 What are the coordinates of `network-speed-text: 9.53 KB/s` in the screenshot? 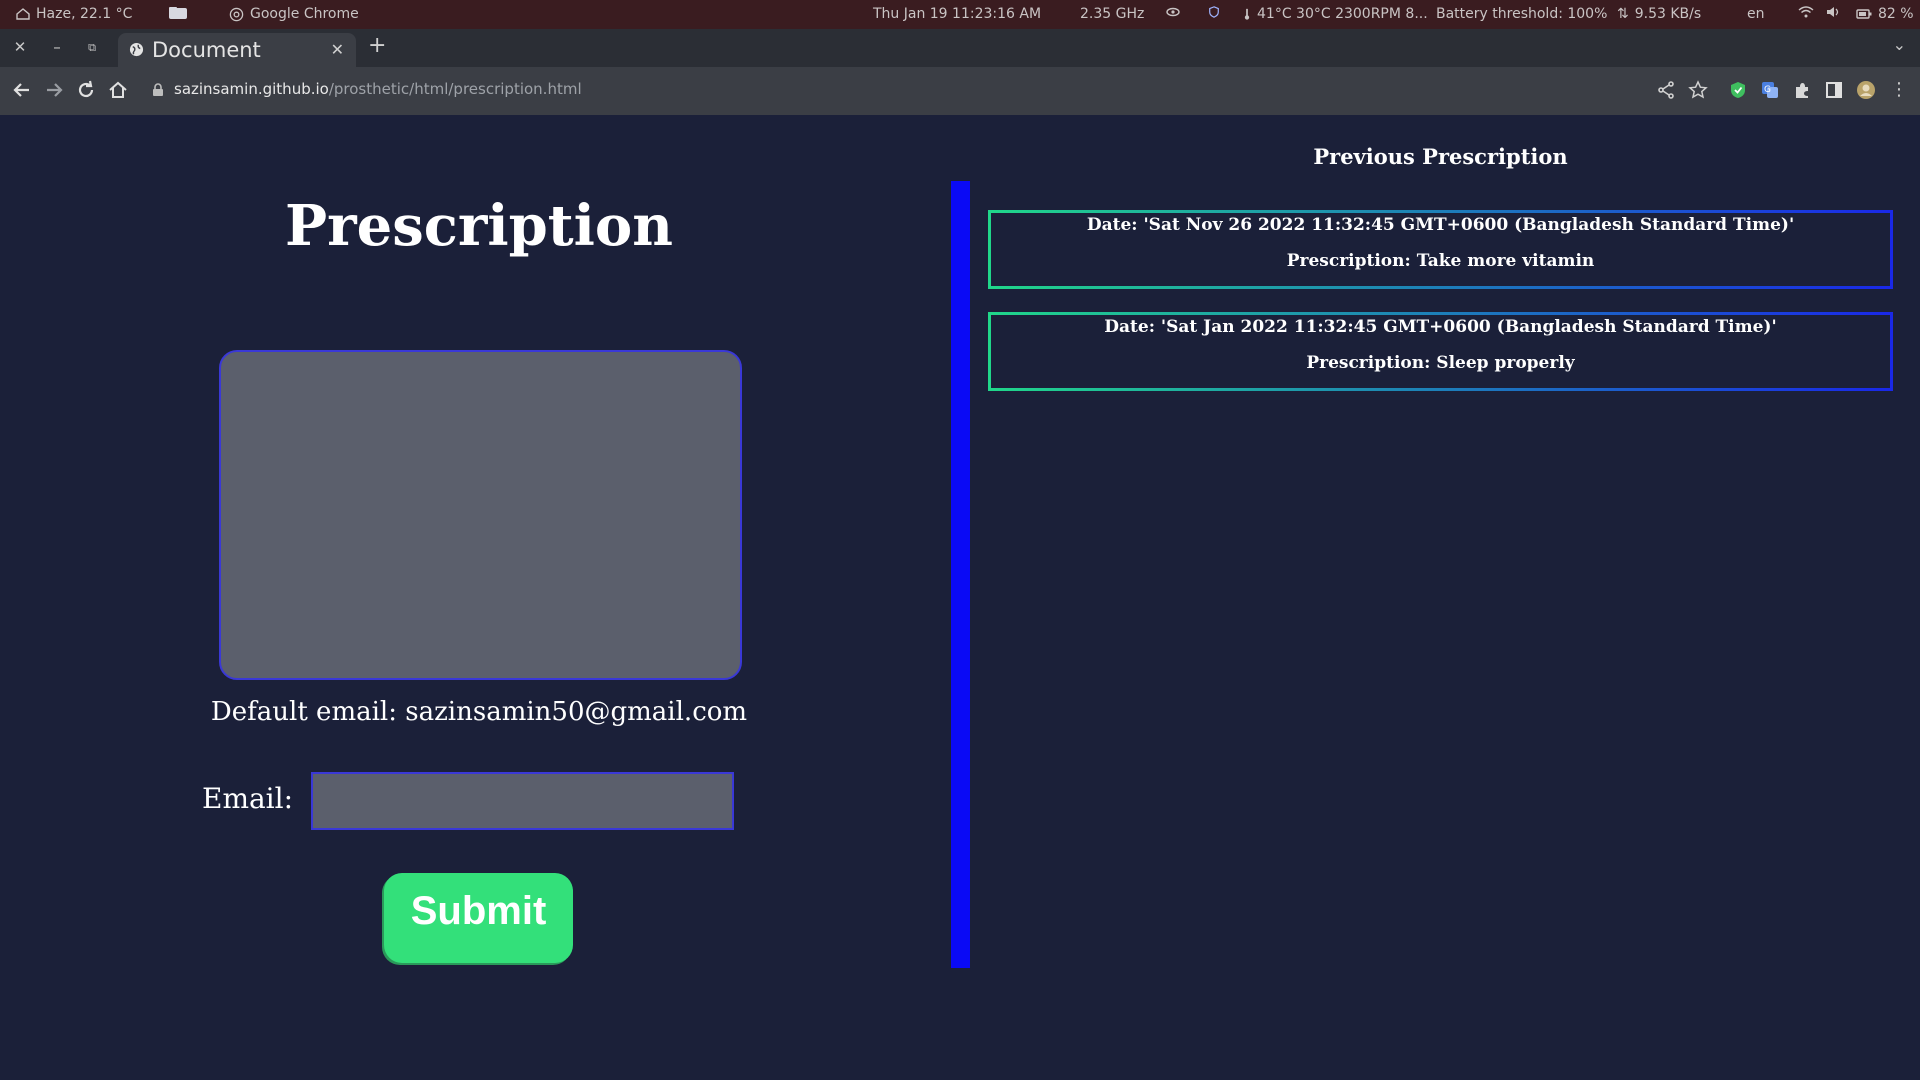 It's located at (1668, 14).